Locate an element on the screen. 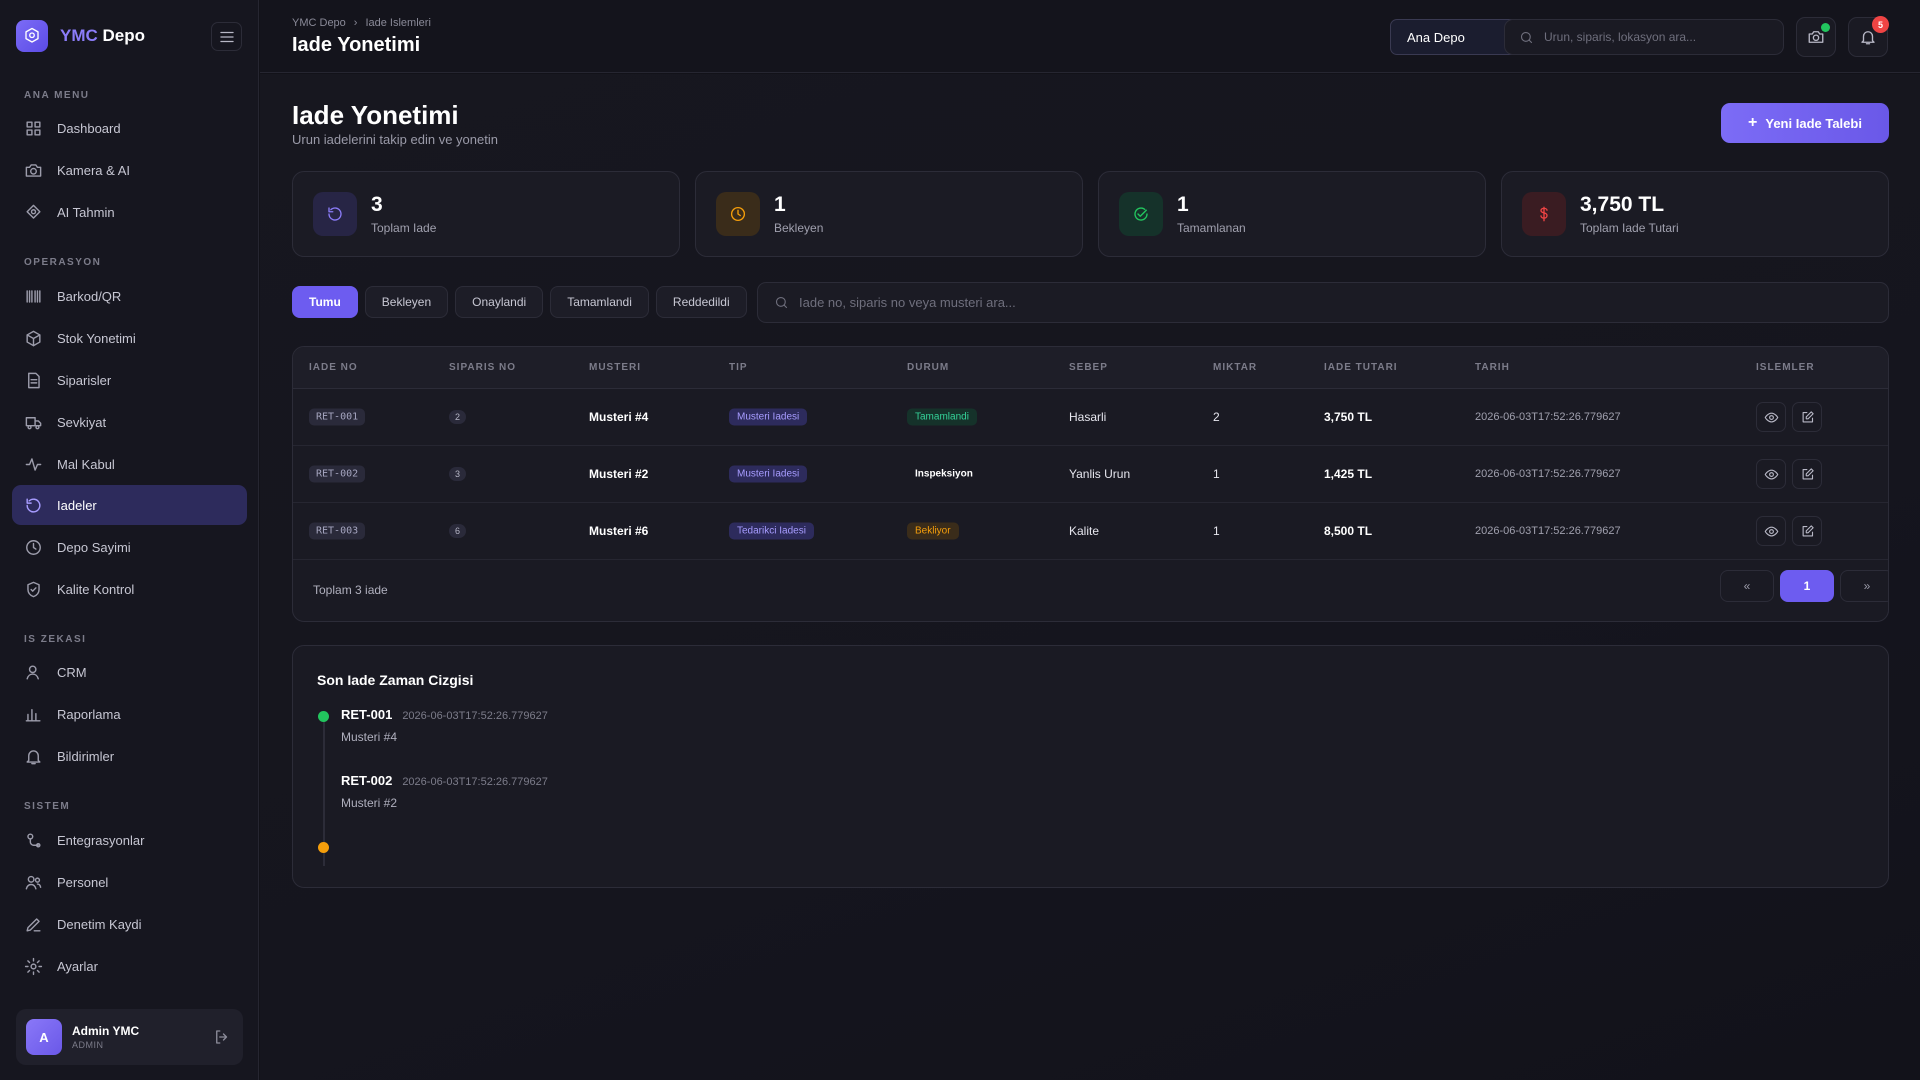 This screenshot has width=1920, height=1080. order-no: 2 is located at coordinates (458, 417).